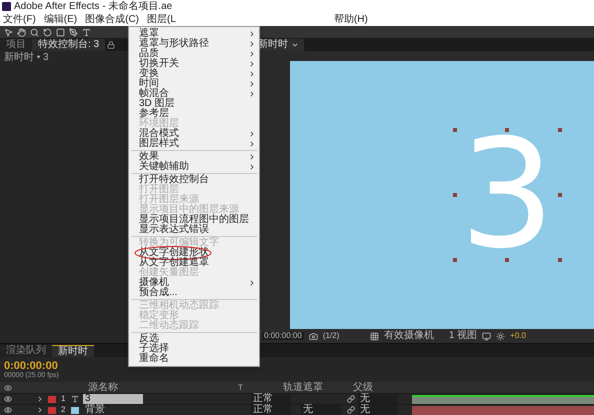  Describe the element at coordinates (194, 104) in the screenshot. I see `context-menu-item: 3D 图层` at that location.